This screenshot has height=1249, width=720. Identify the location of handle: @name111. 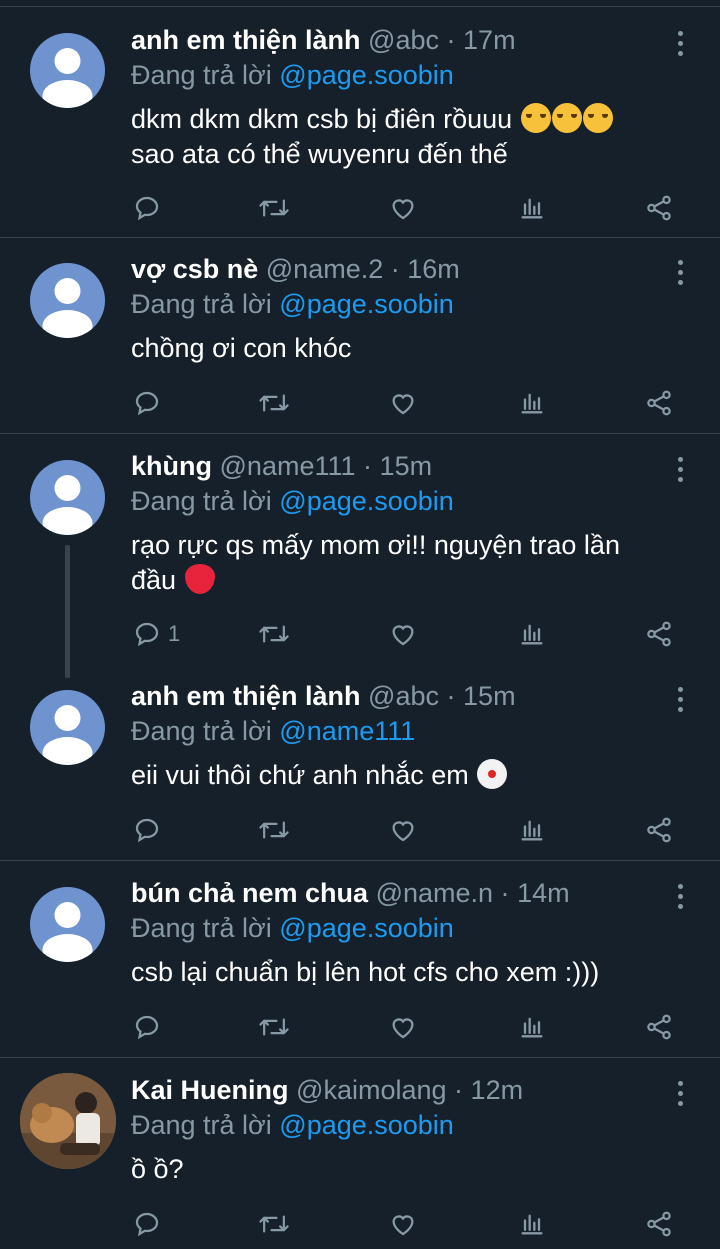
(288, 466).